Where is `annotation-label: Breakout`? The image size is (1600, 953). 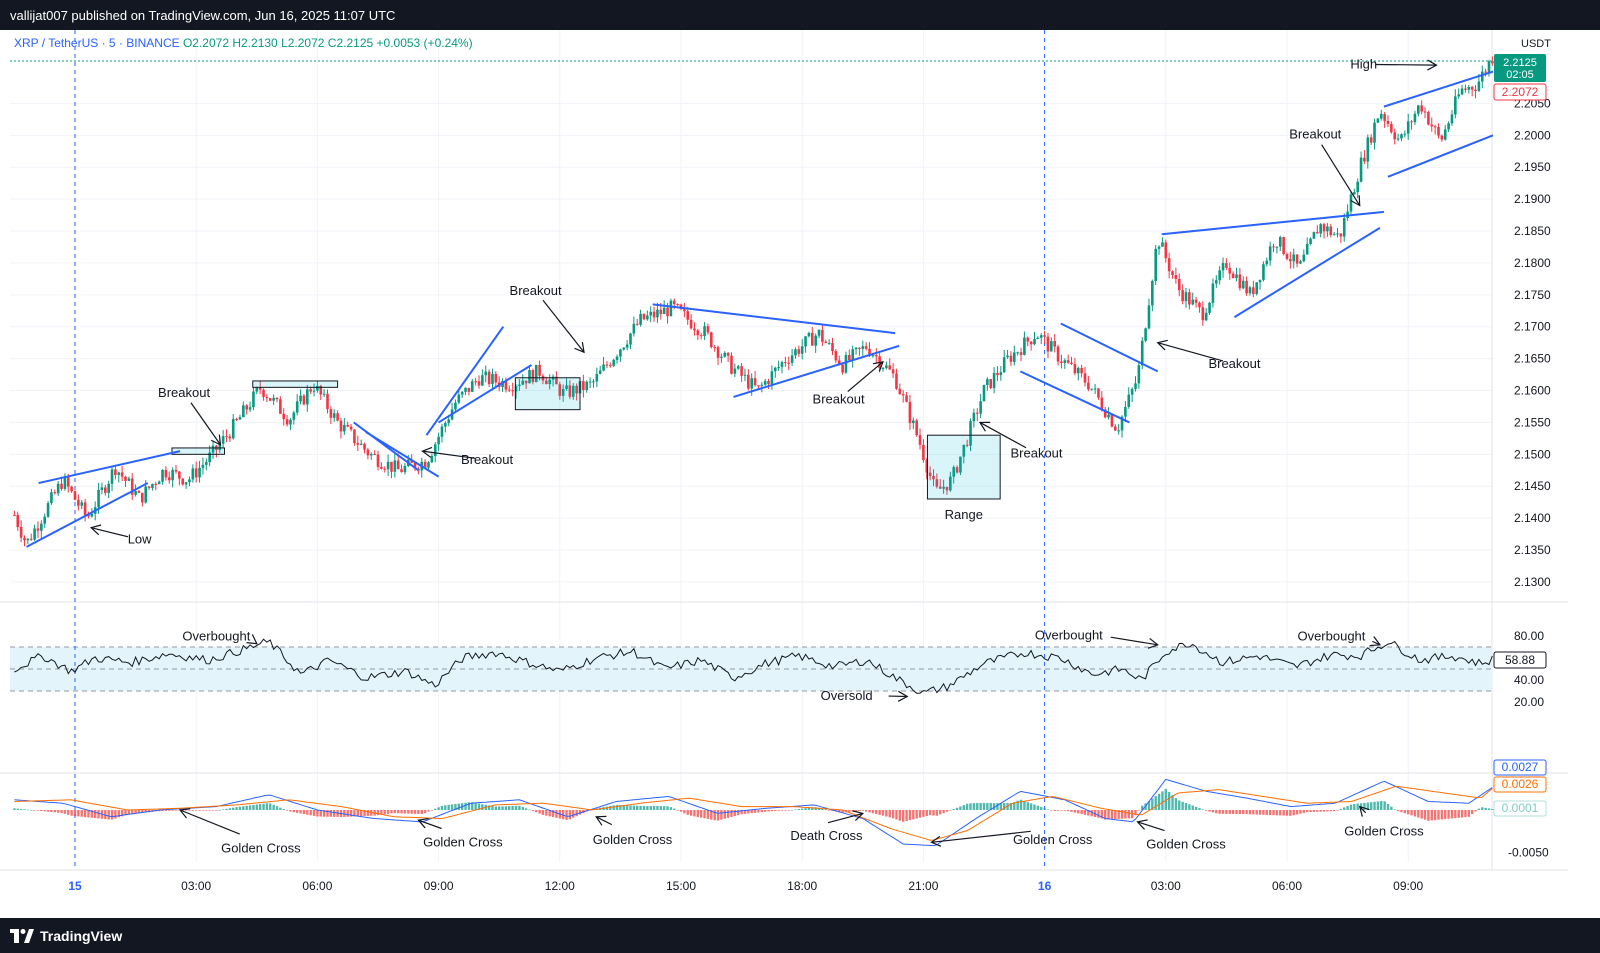
annotation-label: Breakout is located at coordinates (839, 398).